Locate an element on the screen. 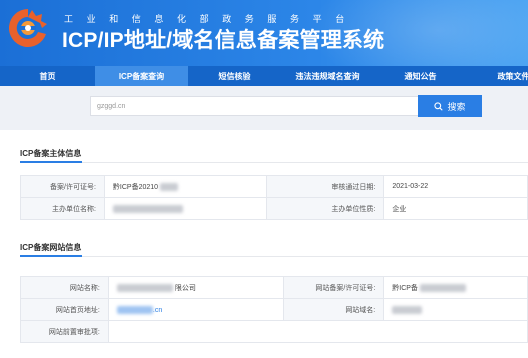  table-row: 备案/许可证号: 黔ICP备20210 审核通过日期: 2021-03-22 is located at coordinates (274, 186).